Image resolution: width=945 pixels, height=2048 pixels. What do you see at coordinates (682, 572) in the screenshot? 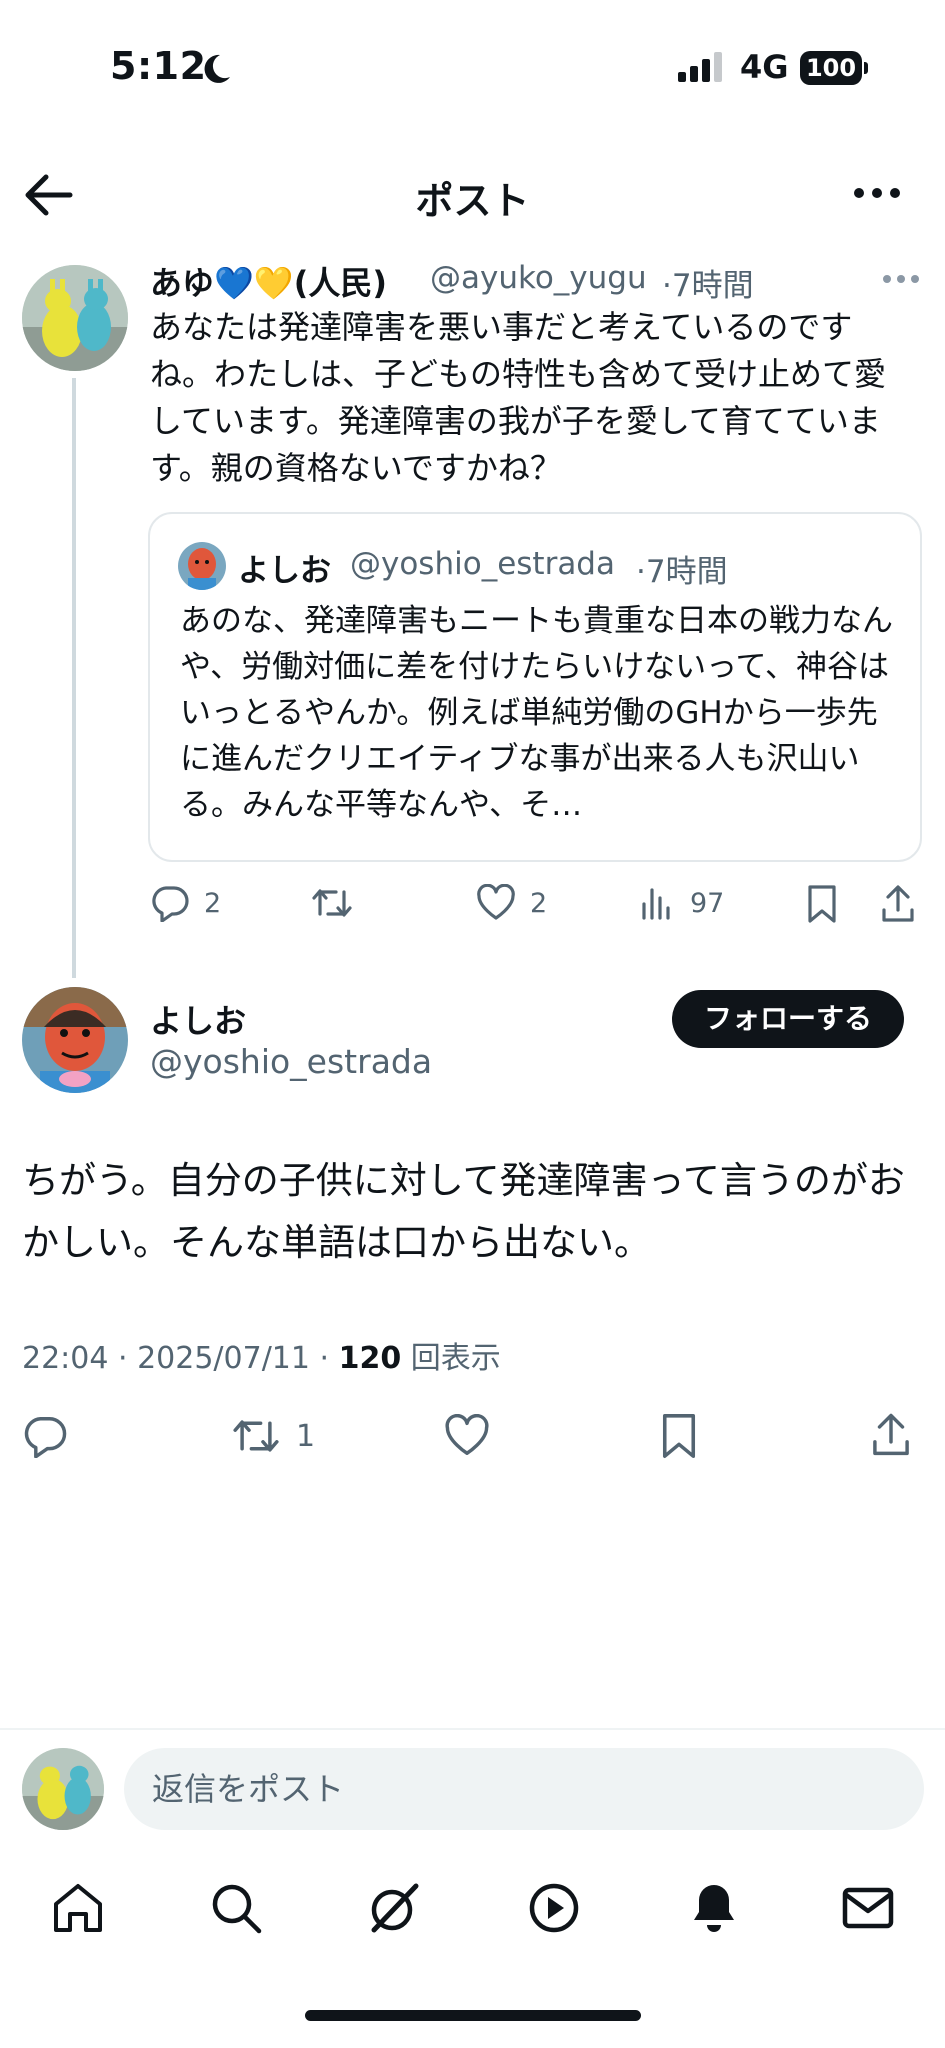
I see `quote-time: ·7時間` at bounding box center [682, 572].